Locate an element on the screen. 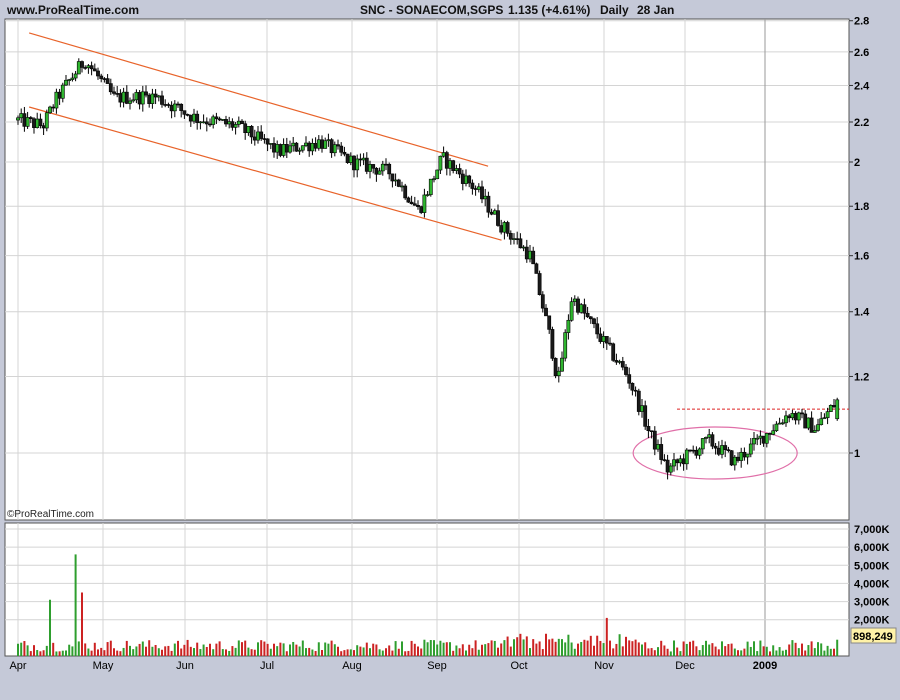 The image size is (900, 700). price-change: 1.135 (+4.61%) is located at coordinates (549, 10).